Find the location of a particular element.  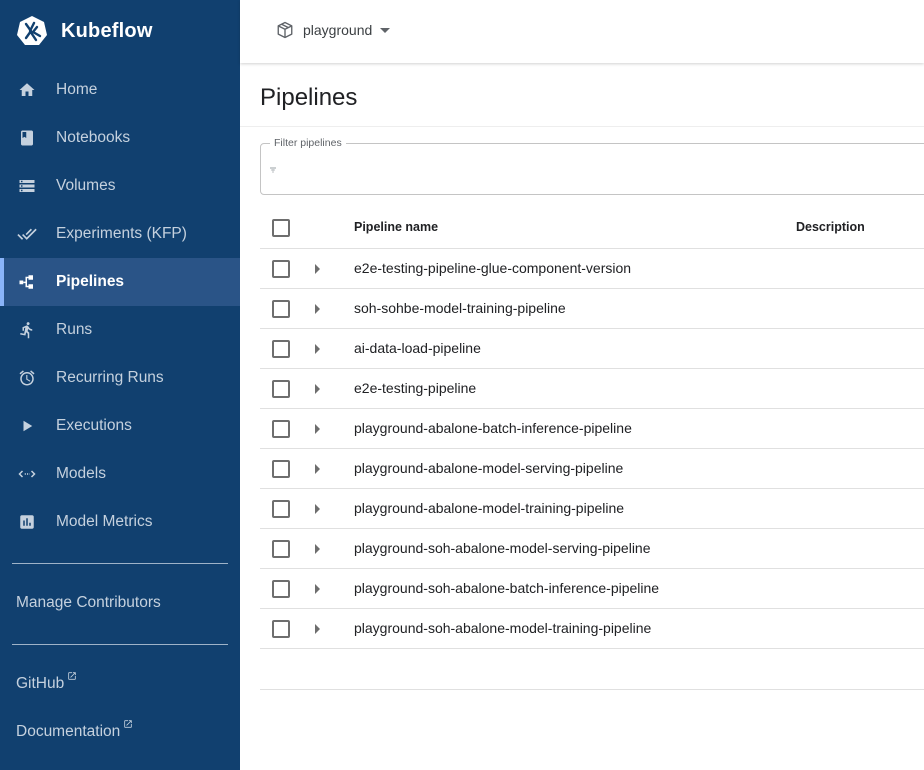

pipeline-name-link: e2e-testing-pipeline is located at coordinates (415, 388).